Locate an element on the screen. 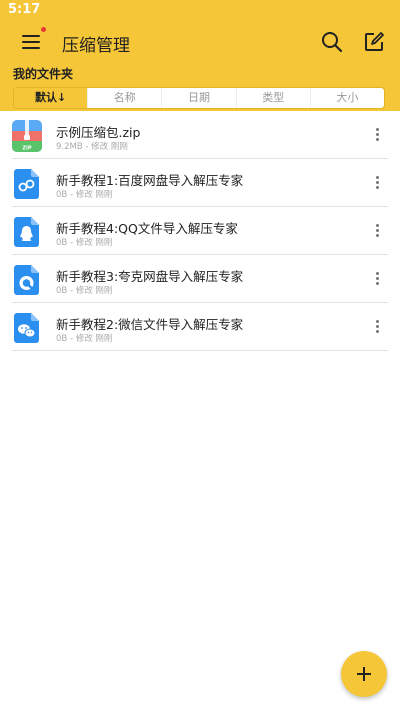 This screenshot has width=400, height=711. qq-icon is located at coordinates (27, 232).